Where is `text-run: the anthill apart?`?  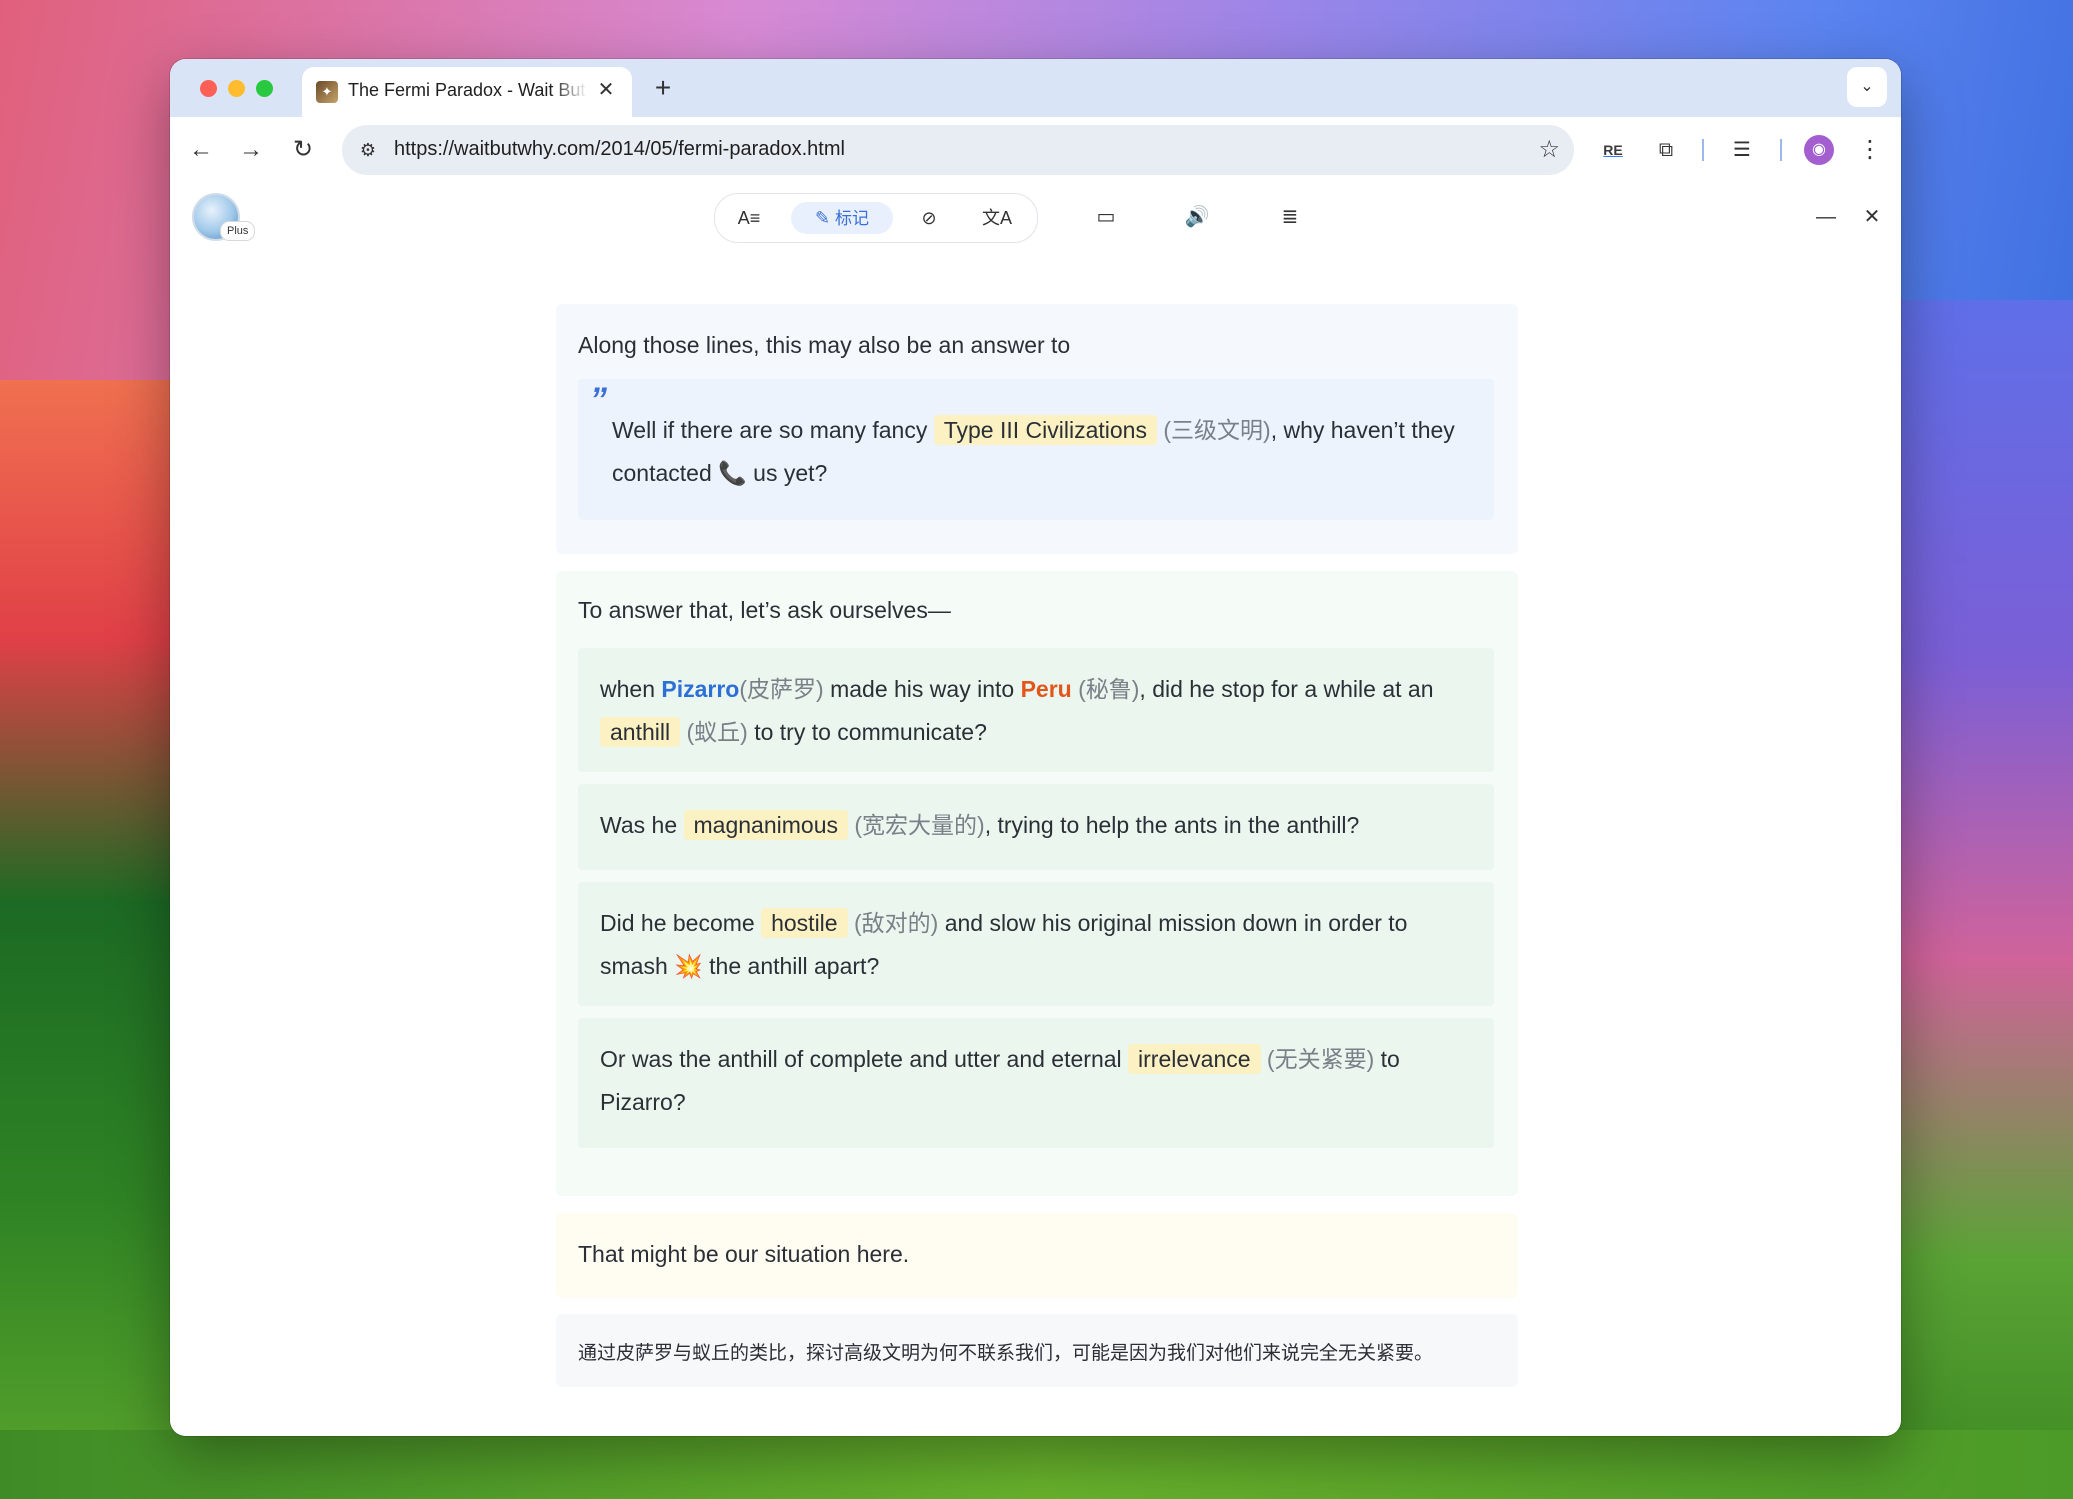 text-run: the anthill apart? is located at coordinates (794, 966).